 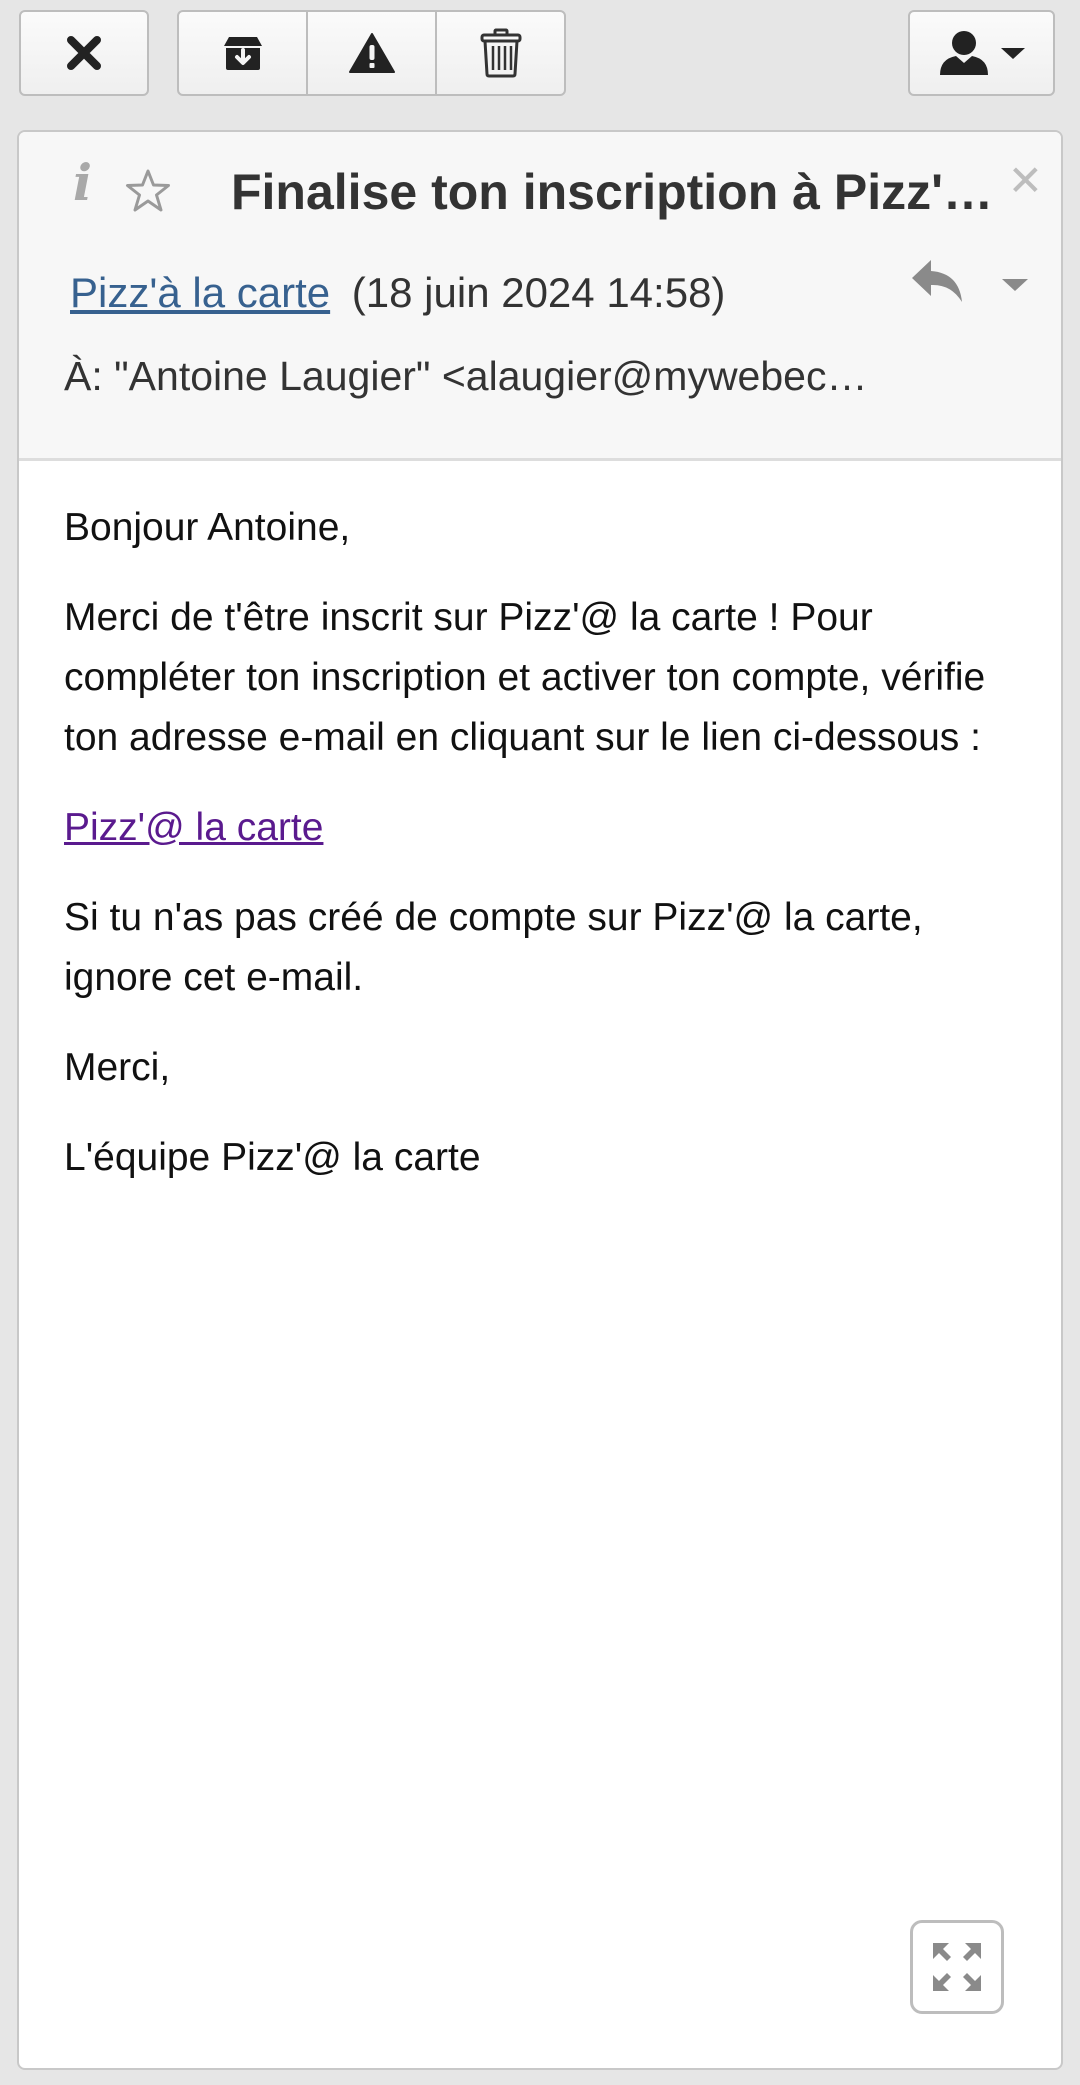 I want to click on sender-line: Pizz'à la carte (18 juin 2024 14:58), so click(x=397, y=293).